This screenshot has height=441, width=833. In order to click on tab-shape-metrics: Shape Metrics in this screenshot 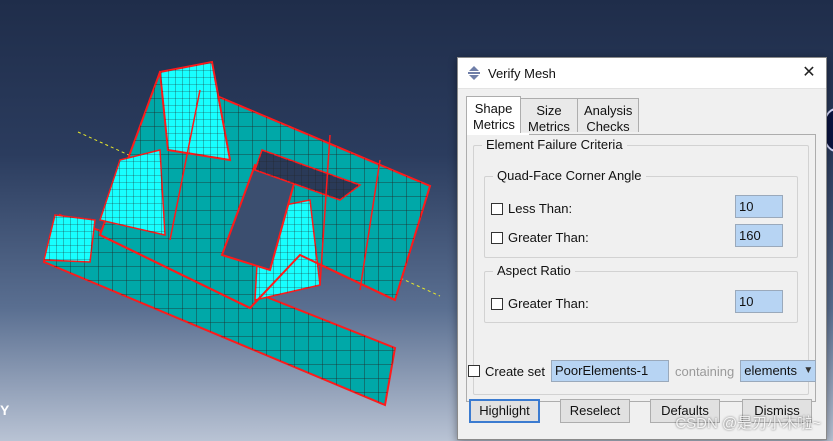, I will do `click(493, 115)`.